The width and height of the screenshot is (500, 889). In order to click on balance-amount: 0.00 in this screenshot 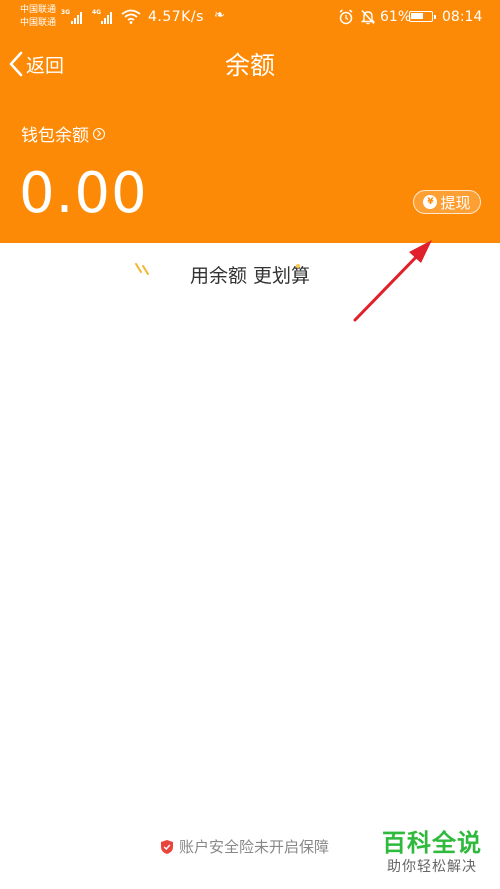, I will do `click(83, 193)`.